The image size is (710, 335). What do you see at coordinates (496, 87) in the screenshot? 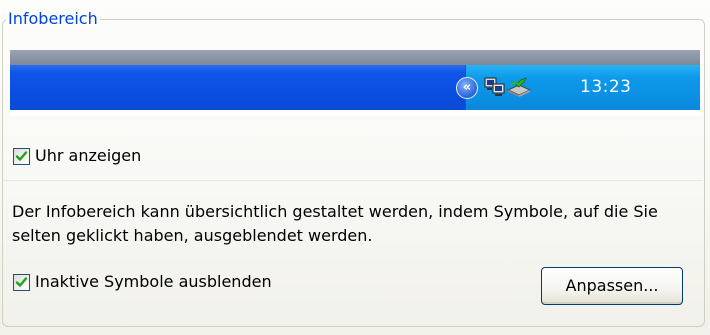
I see `network-icon` at bounding box center [496, 87].